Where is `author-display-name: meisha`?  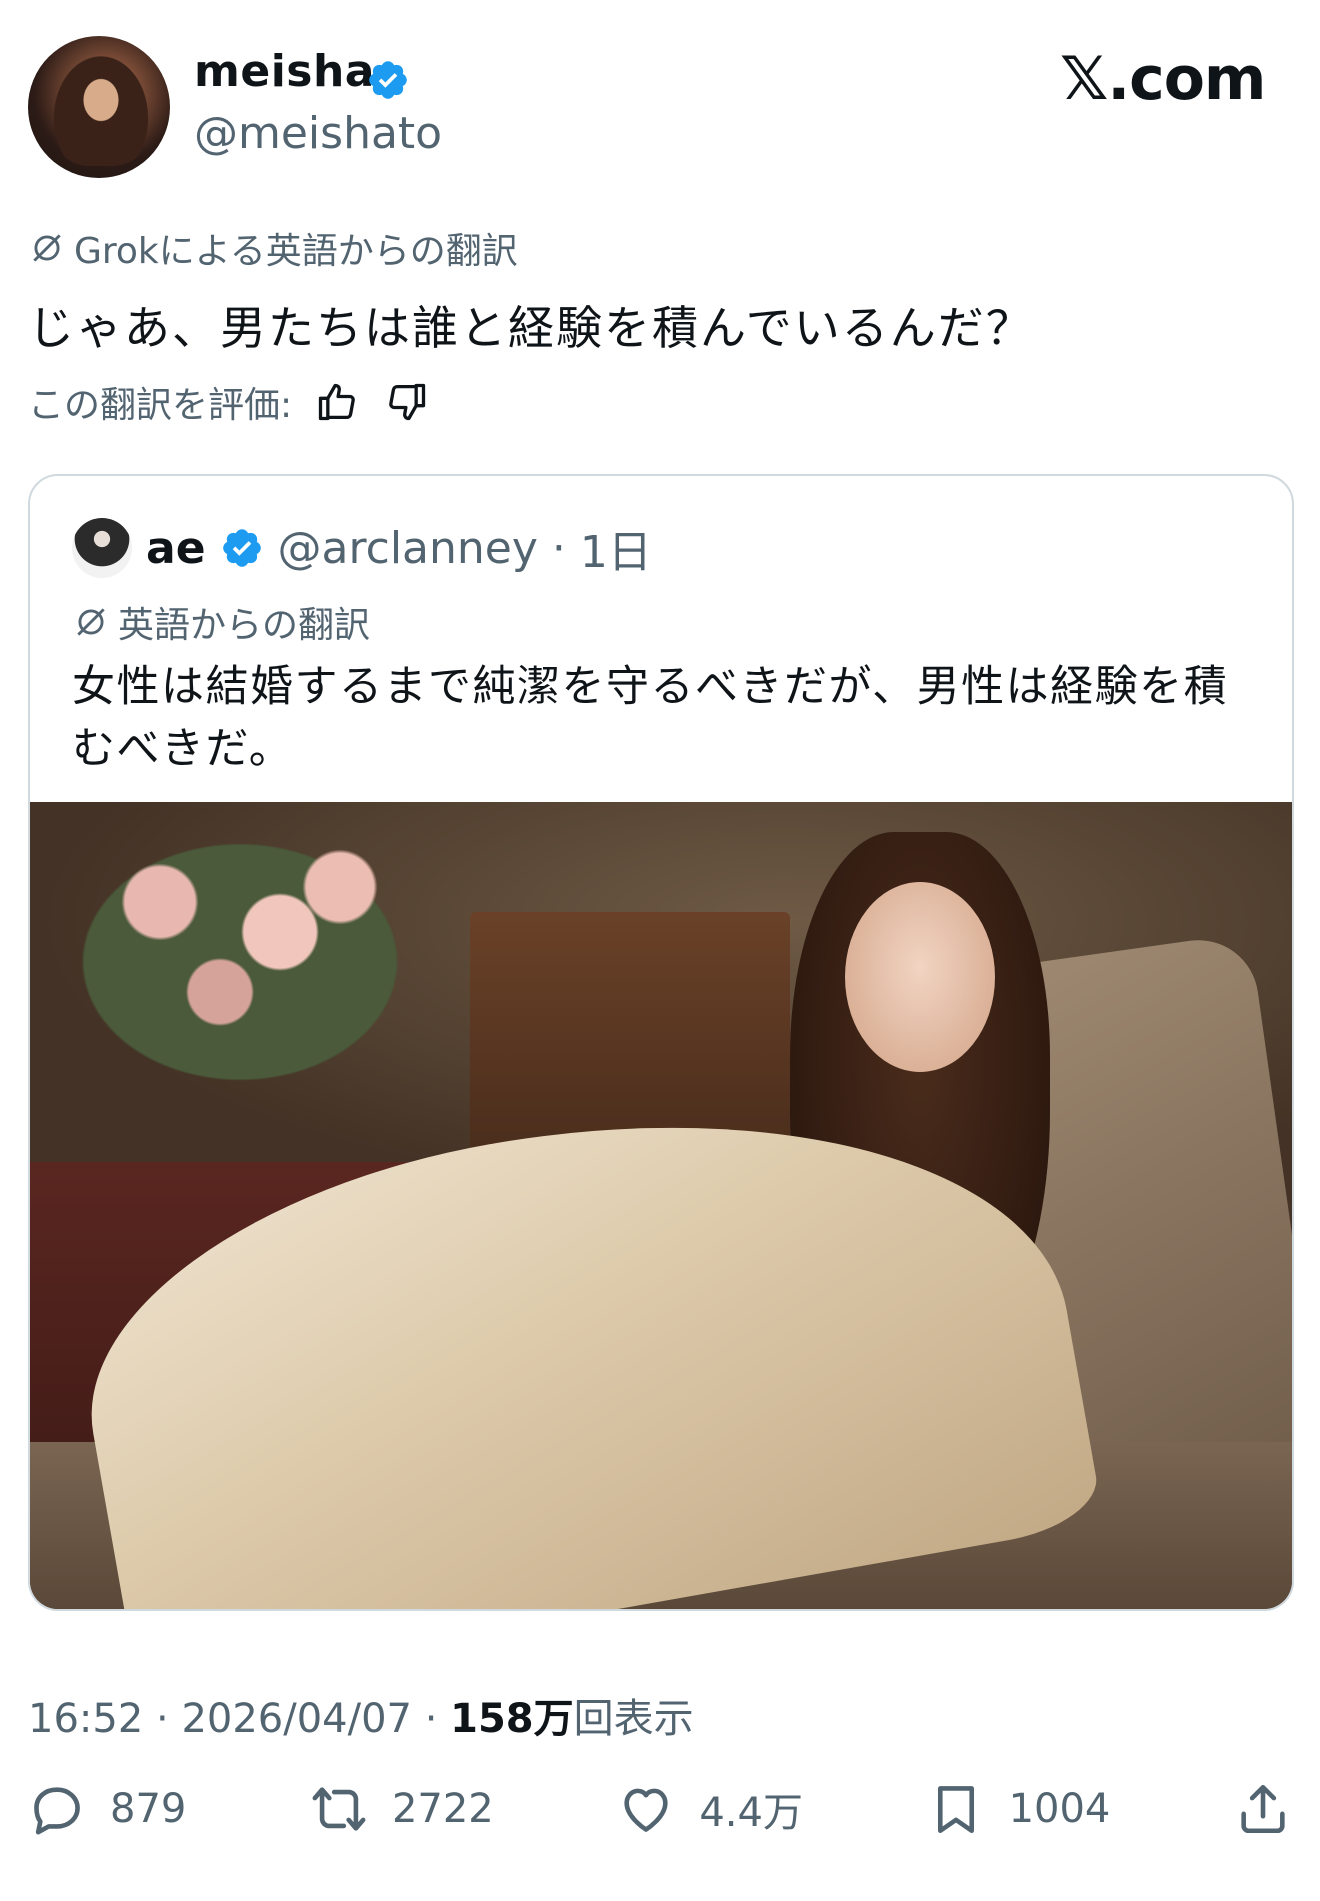 author-display-name: meisha is located at coordinates (284, 71).